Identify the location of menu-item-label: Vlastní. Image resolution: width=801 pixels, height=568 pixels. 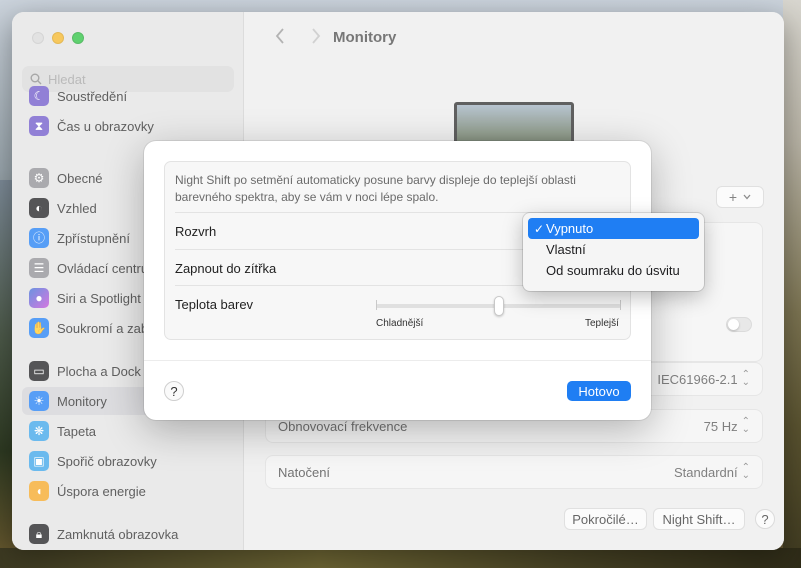
(566, 249).